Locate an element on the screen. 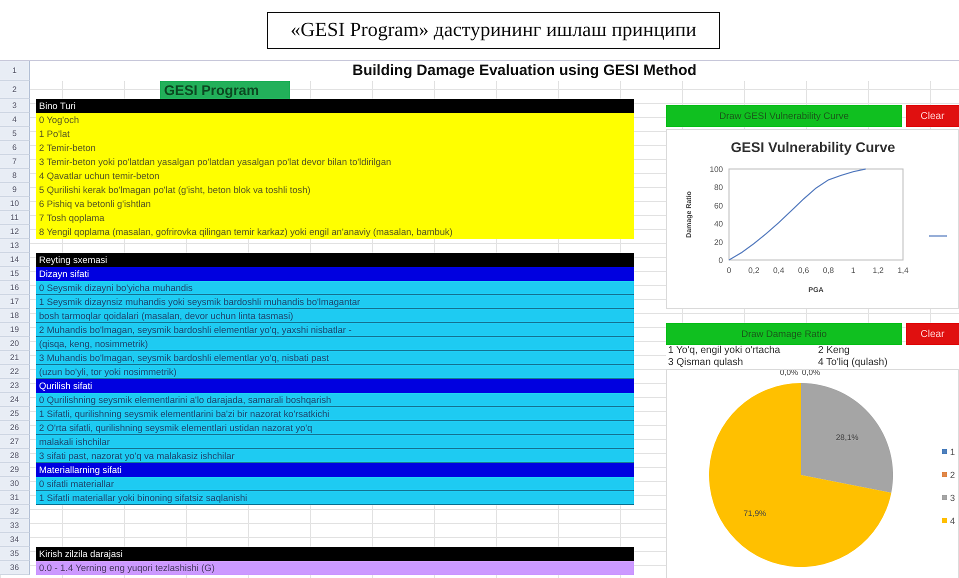 This screenshot has width=959, height=578. legend-line-icon is located at coordinates (938, 236).